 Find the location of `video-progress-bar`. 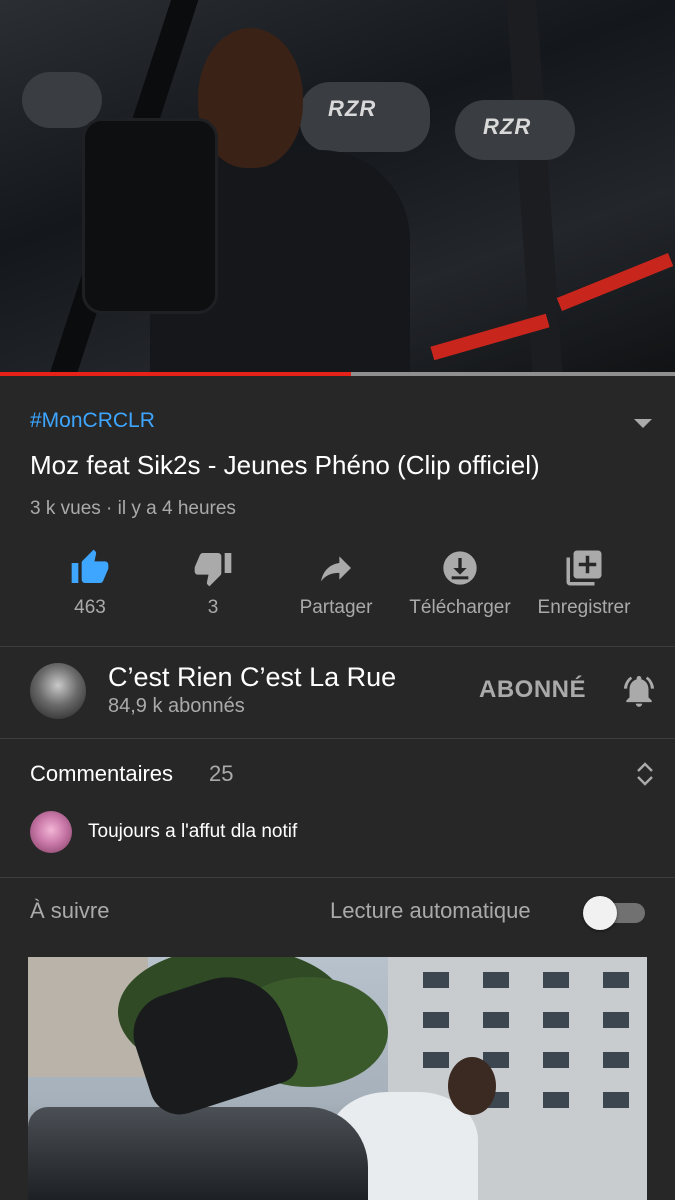

video-progress-bar is located at coordinates (337, 374).